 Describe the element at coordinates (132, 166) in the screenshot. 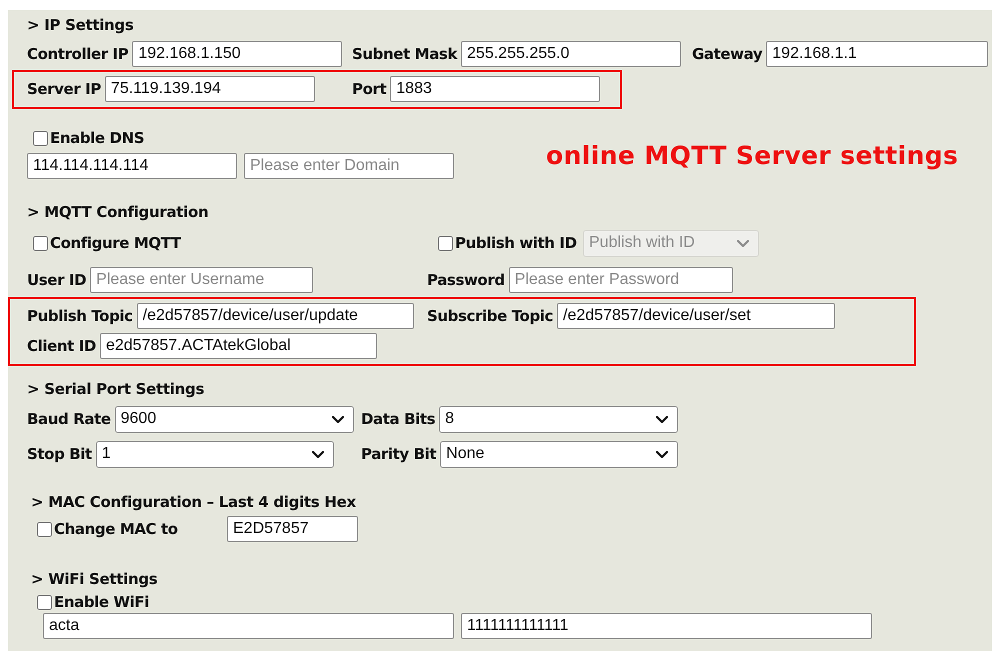

I see `input-field: 114.114.114.114` at that location.